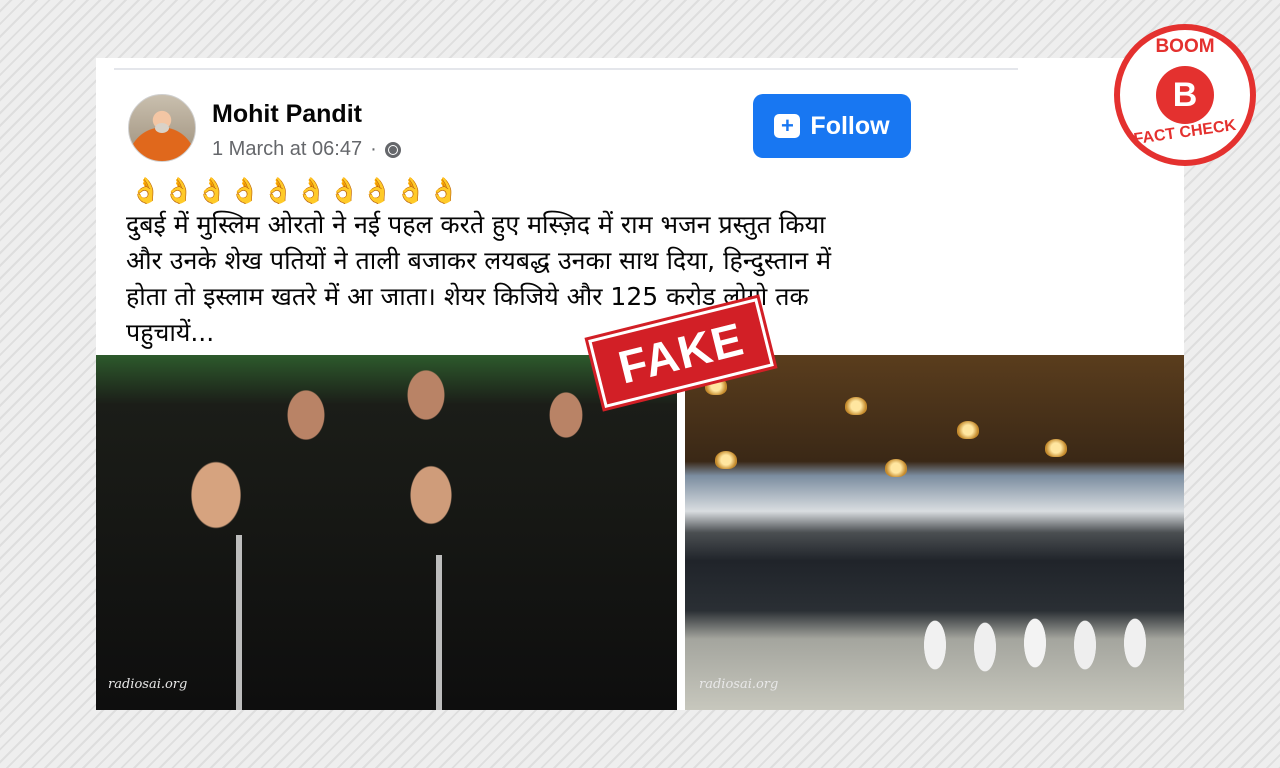 This screenshot has width=1280, height=768. I want to click on boom-fact-check-logo: BOOM B FACT CHECK, so click(1185, 95).